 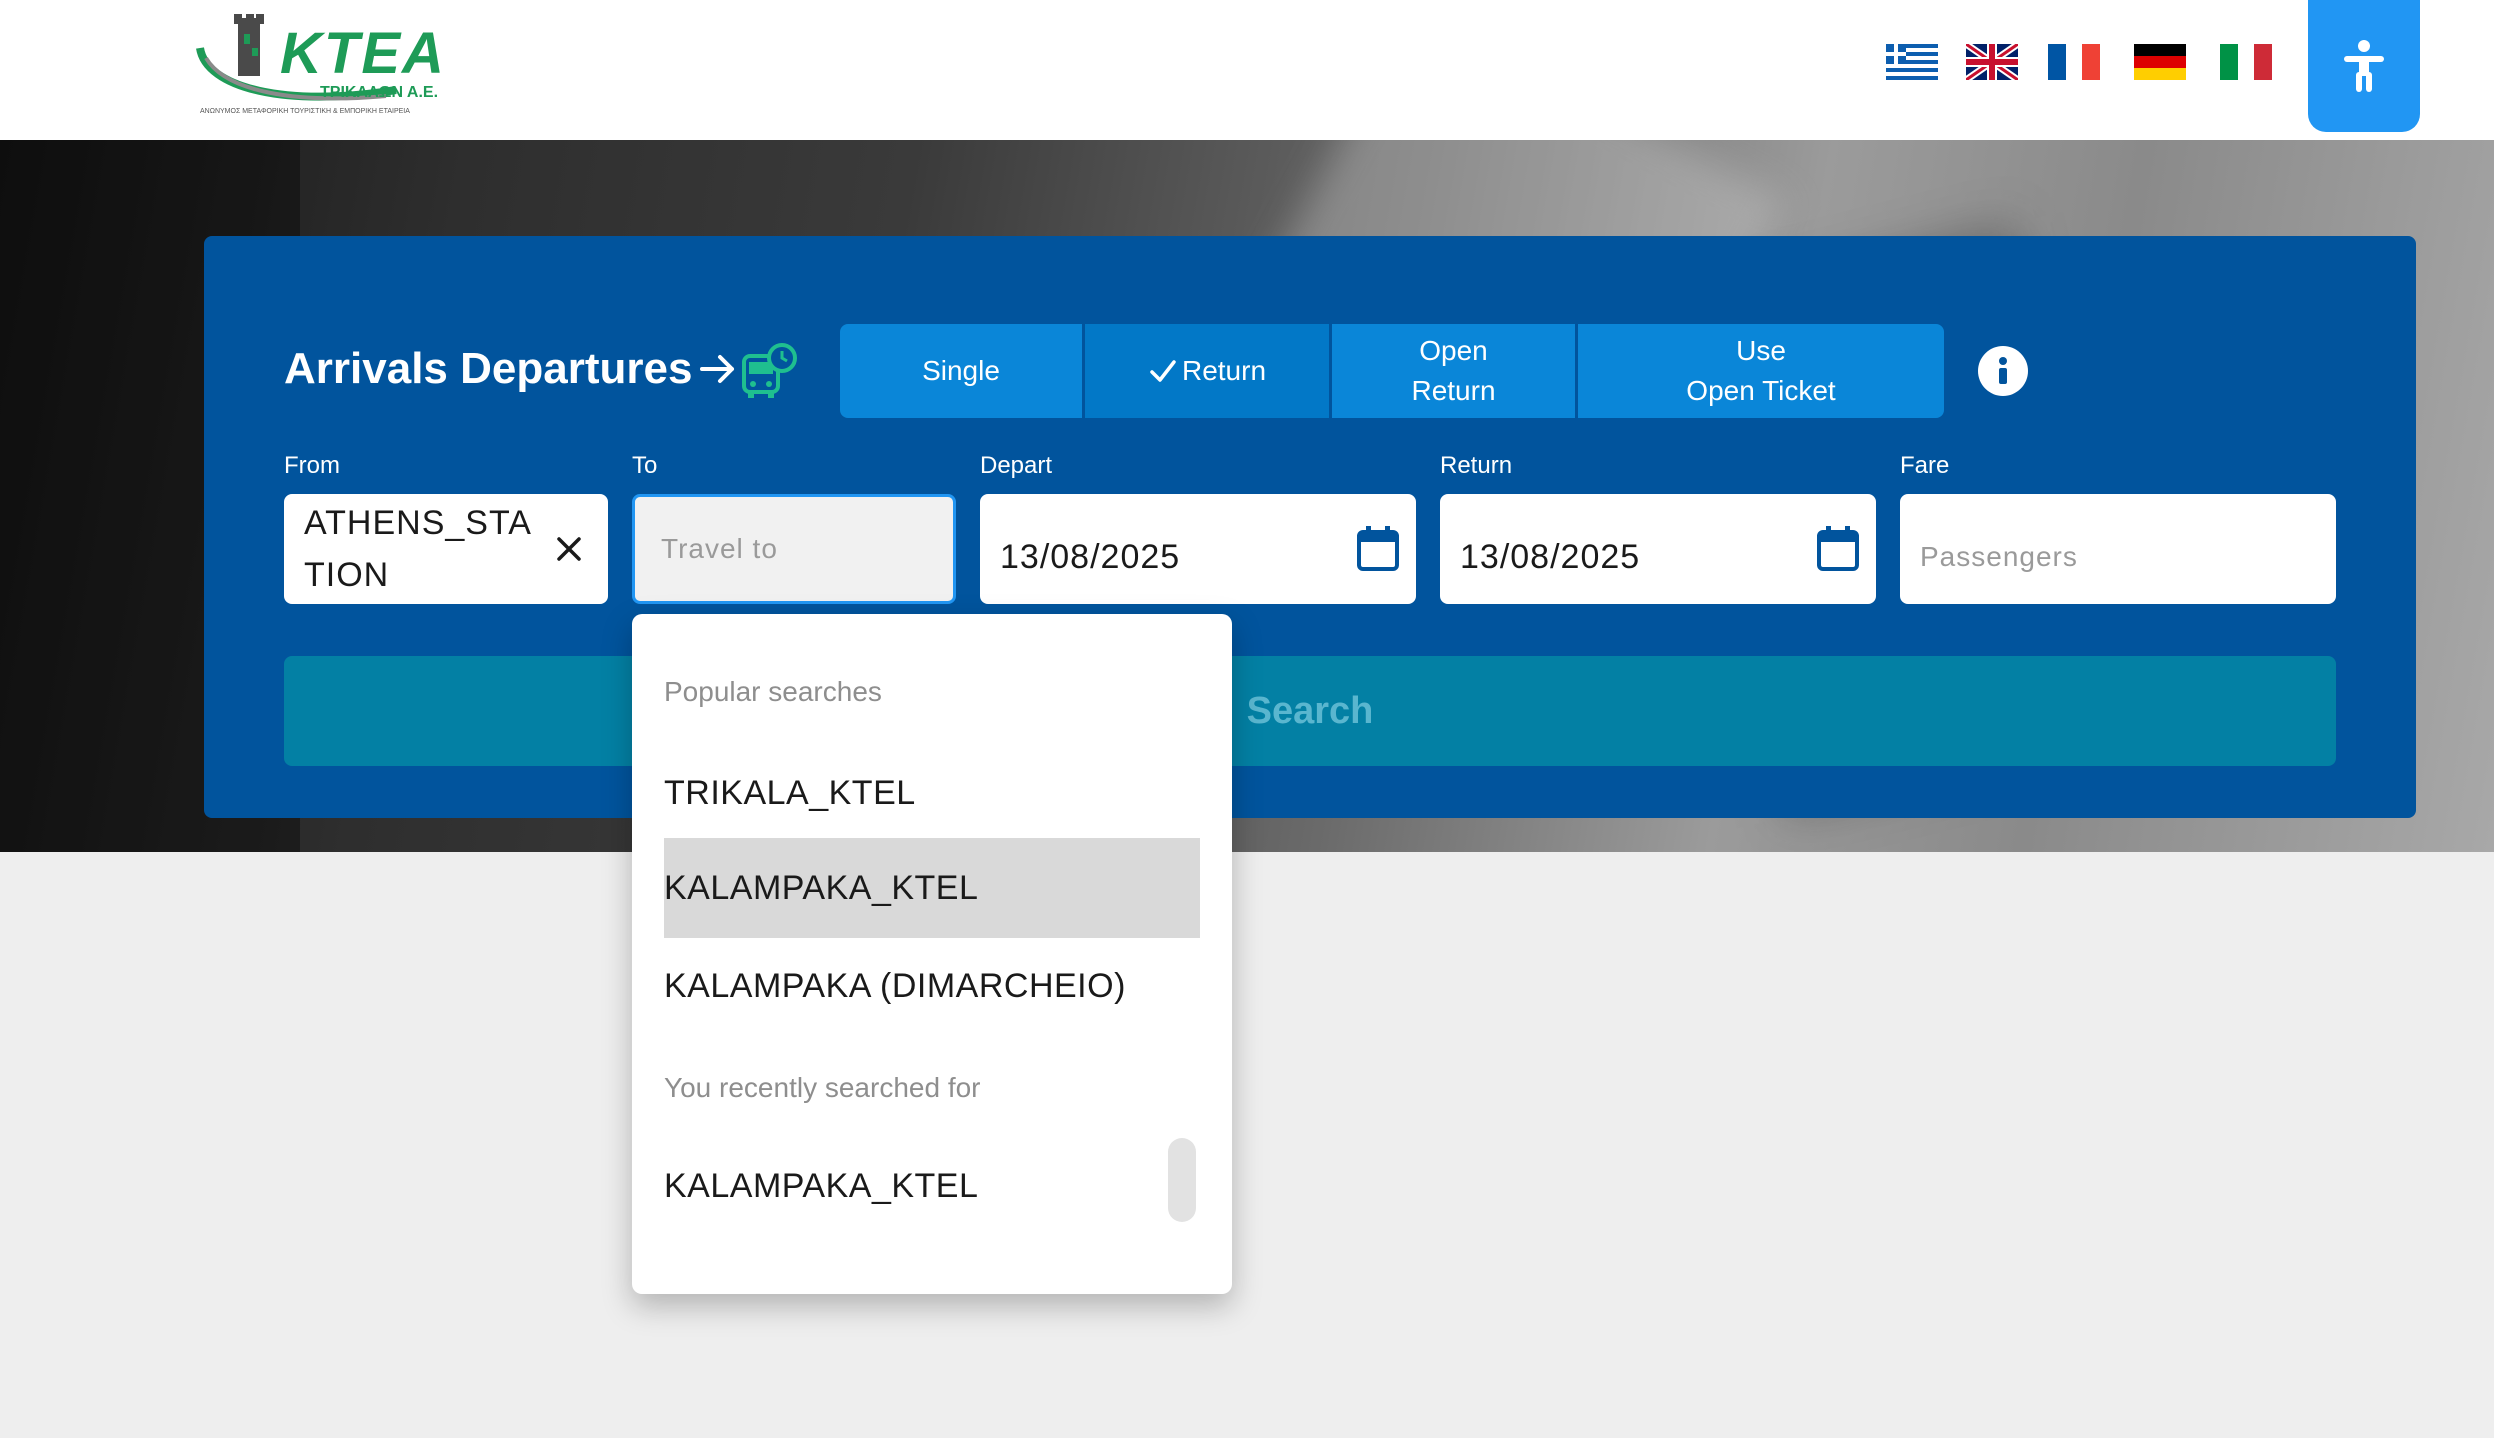 I want to click on tab-single: Single, so click(x=961, y=371).